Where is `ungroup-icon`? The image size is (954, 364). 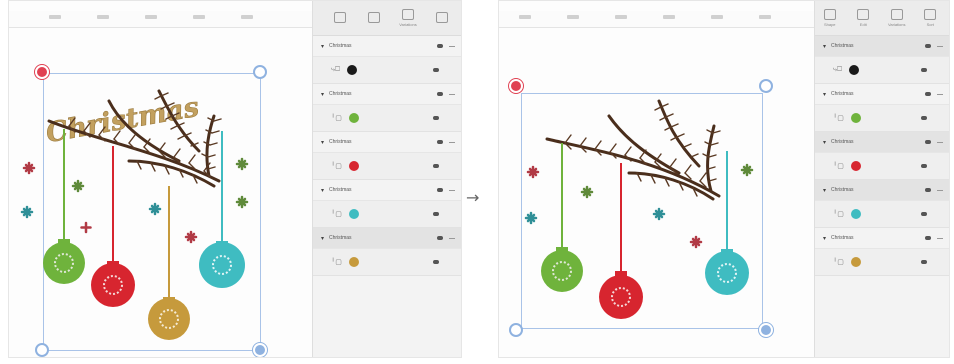
ungroup-icon is located at coordinates (374, 17).